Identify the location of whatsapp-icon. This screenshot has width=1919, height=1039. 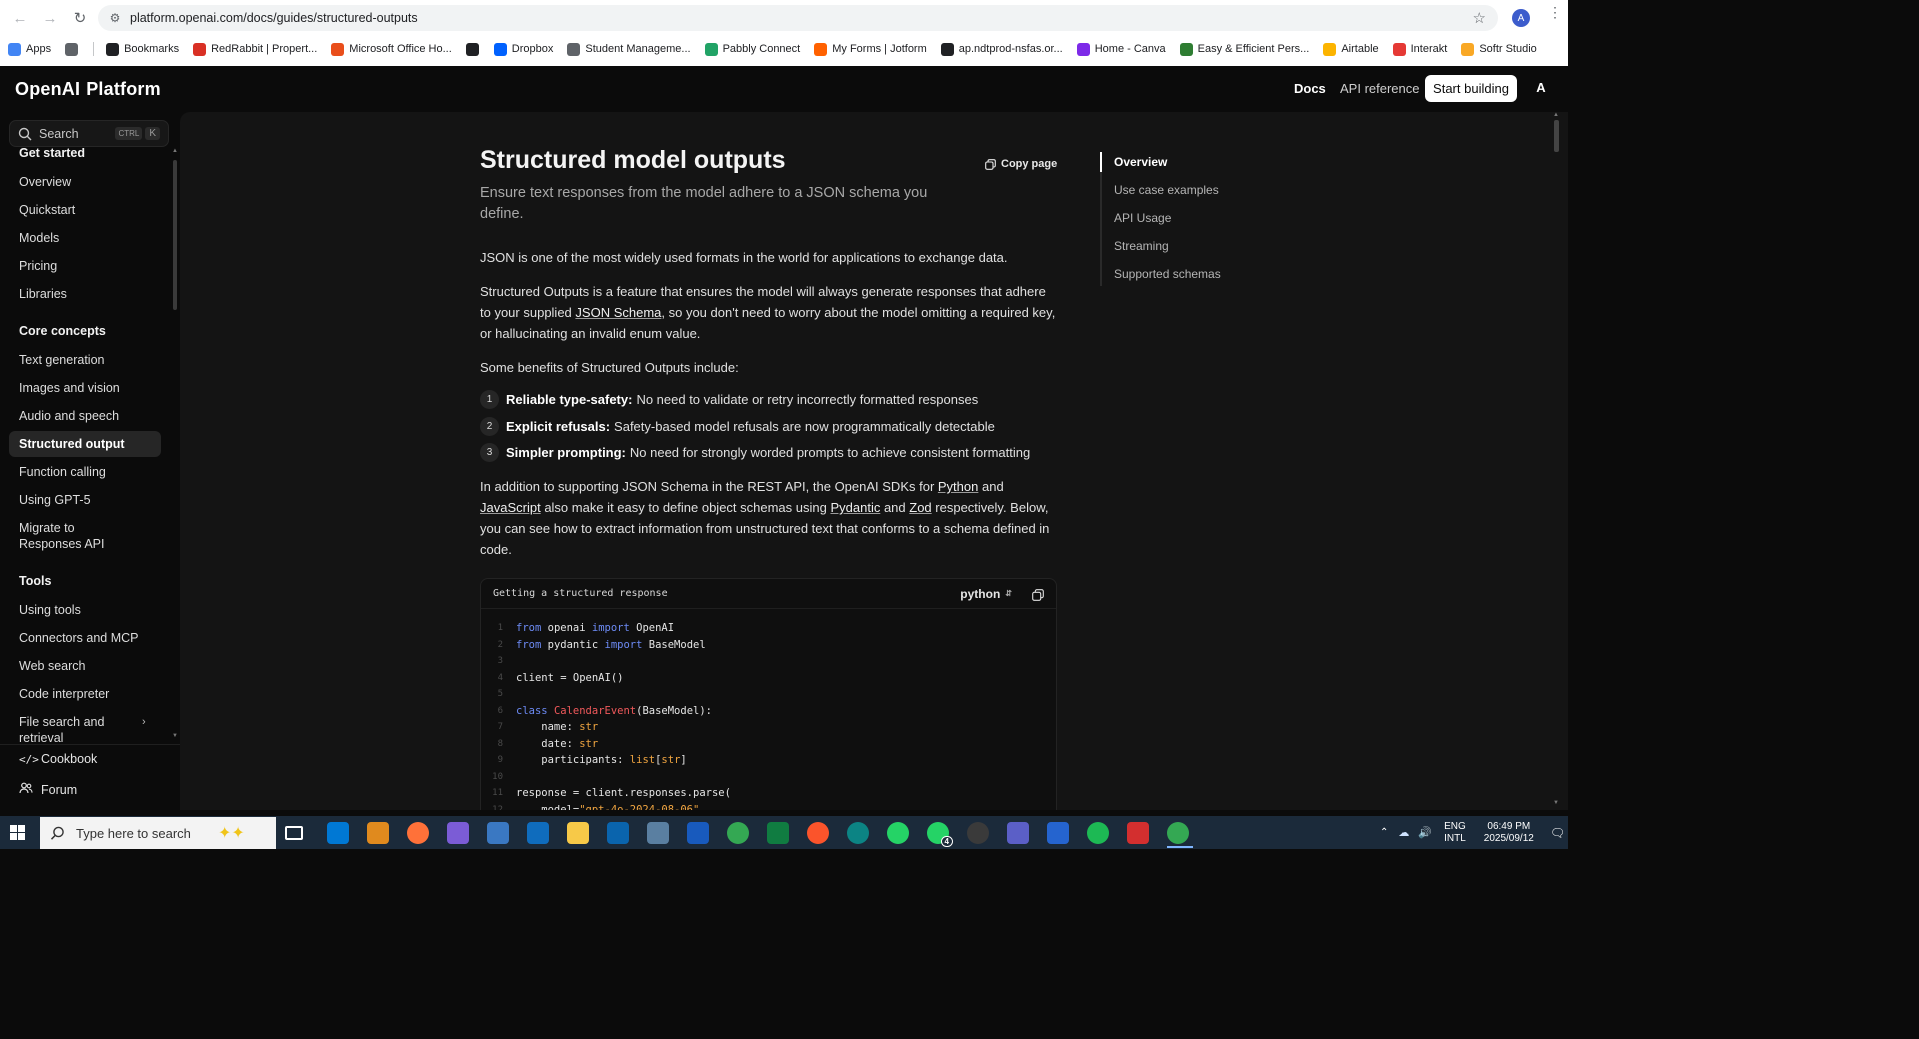
(898, 833).